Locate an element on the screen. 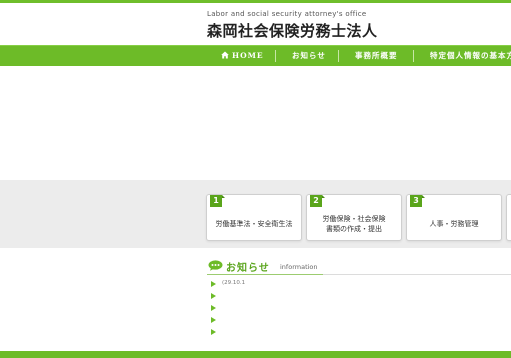 The width and height of the screenshot is (511, 358). news-header: お知らせ information is located at coordinates (359, 267).